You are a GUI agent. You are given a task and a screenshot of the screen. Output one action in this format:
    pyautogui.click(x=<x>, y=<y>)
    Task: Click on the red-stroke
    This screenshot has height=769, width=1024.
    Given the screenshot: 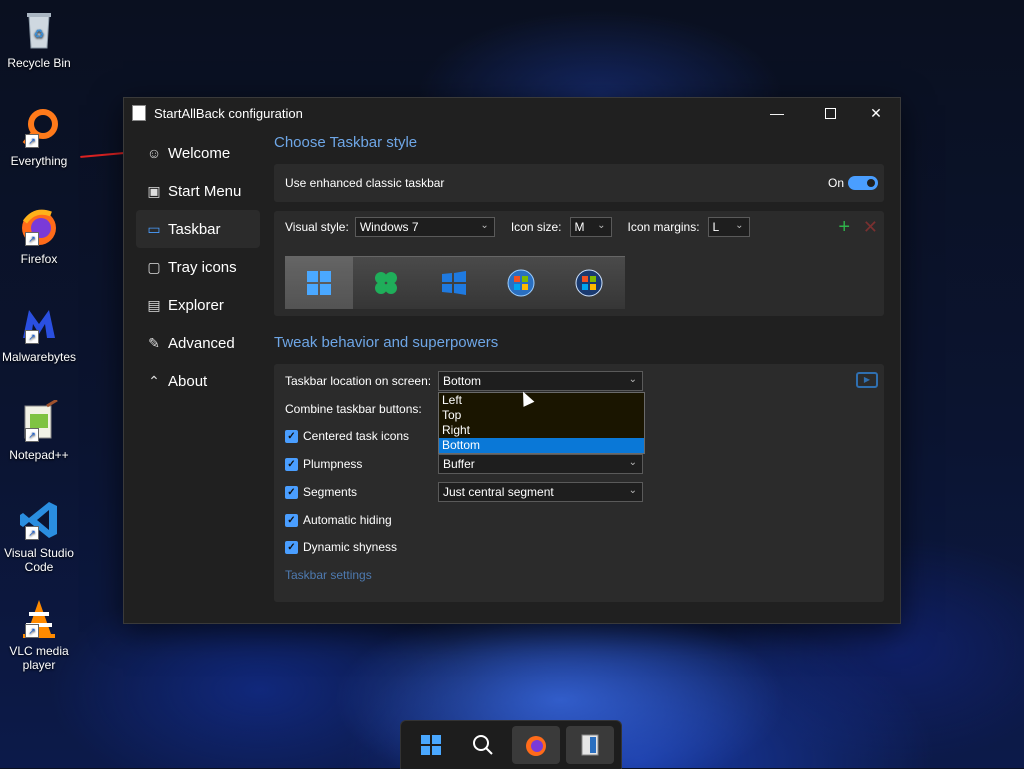 What is the action you would take?
    pyautogui.click(x=102, y=155)
    